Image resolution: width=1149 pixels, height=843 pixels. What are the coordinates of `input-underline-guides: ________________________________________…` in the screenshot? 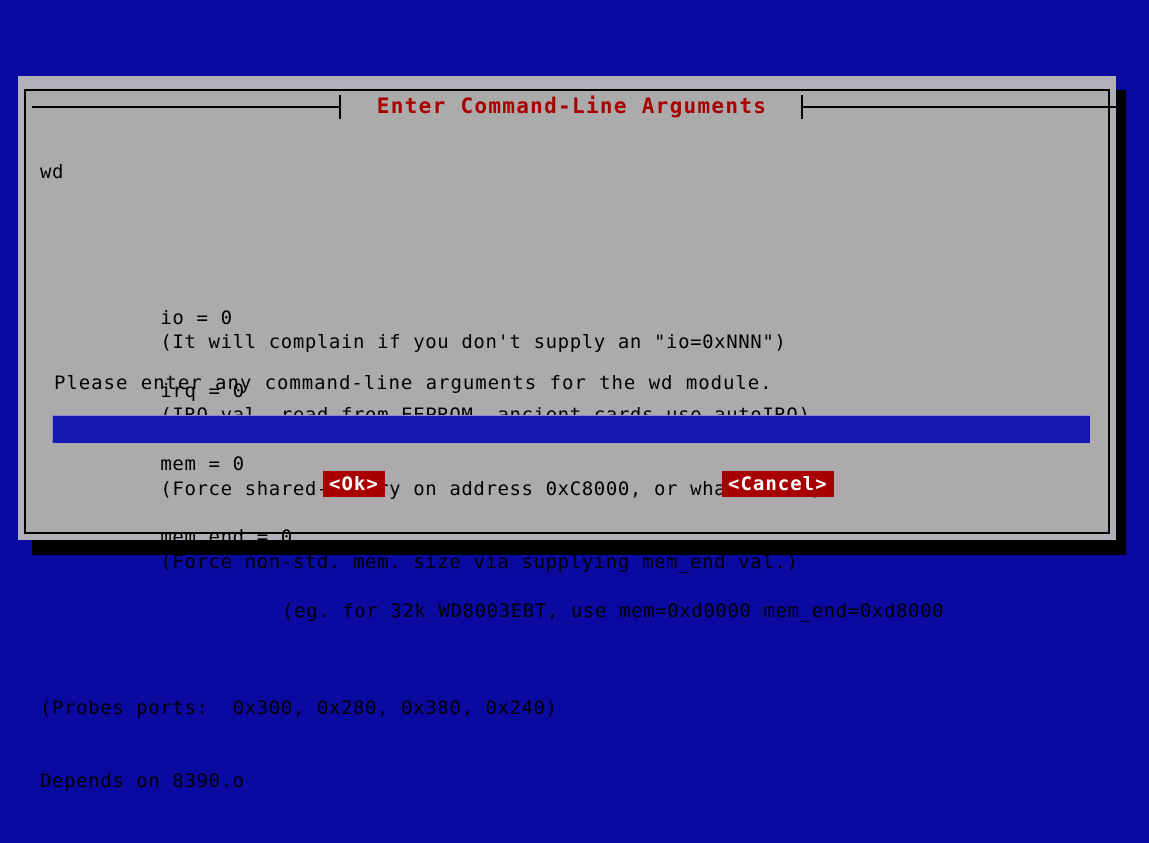 It's located at (572, 434).